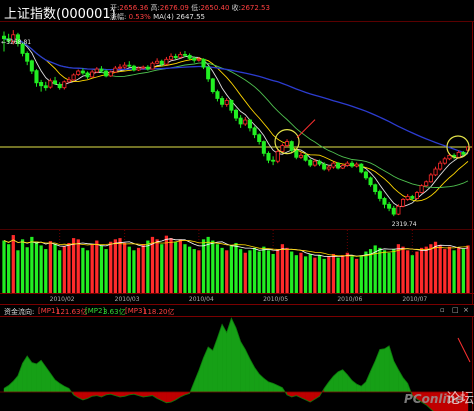 The height and width of the screenshot is (411, 474). I want to click on panel-close-icon: ×, so click(466, 310).